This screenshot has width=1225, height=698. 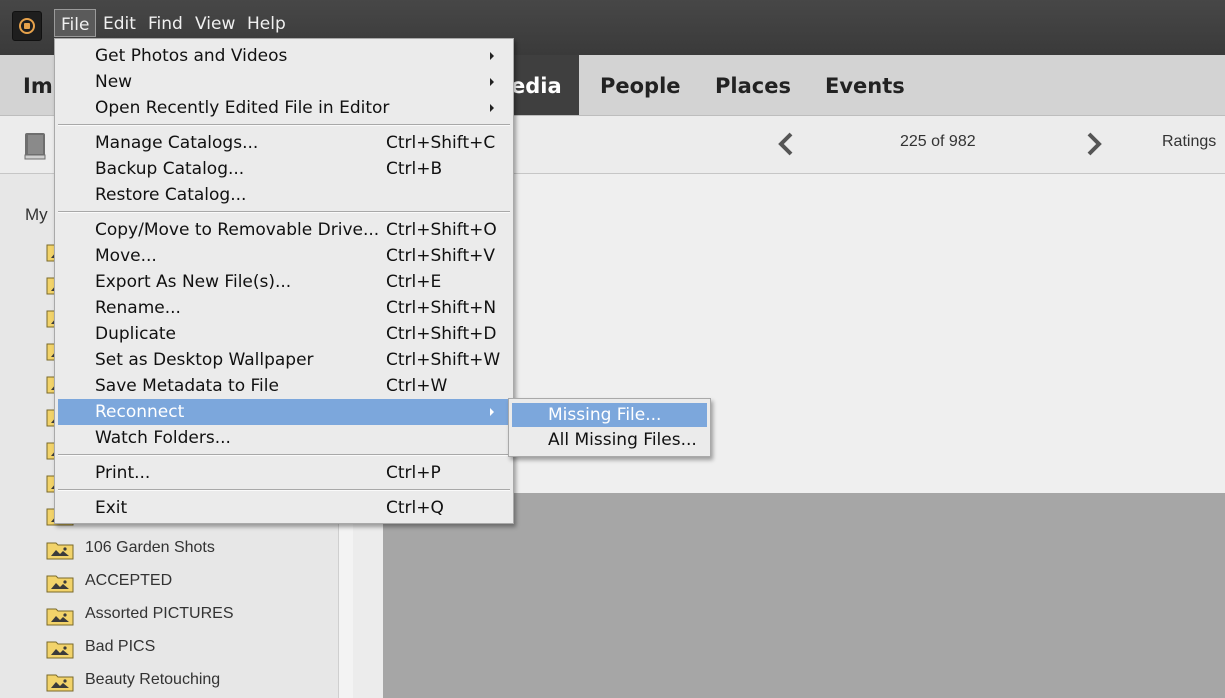 I want to click on menu-edit: Edit, so click(x=119, y=23).